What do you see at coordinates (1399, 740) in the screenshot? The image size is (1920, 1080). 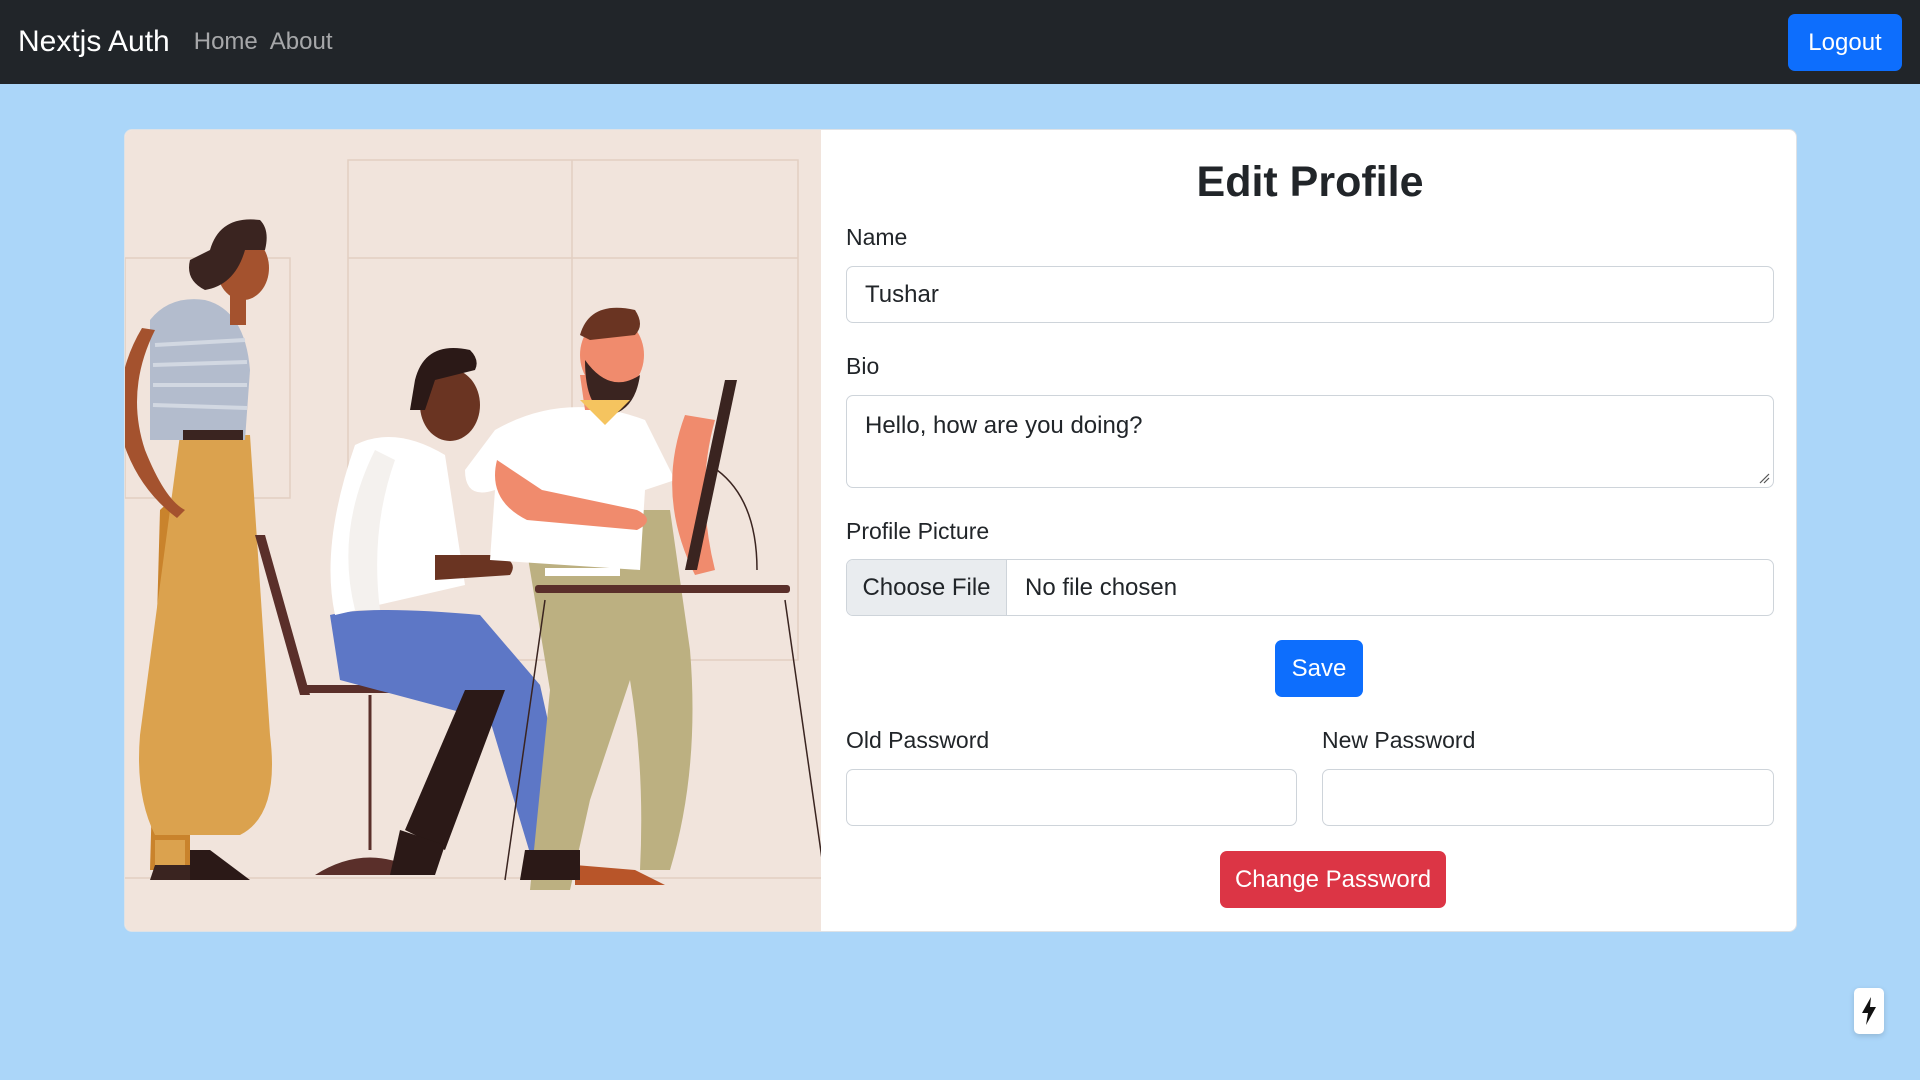 I see `new-password-label: New Password` at bounding box center [1399, 740].